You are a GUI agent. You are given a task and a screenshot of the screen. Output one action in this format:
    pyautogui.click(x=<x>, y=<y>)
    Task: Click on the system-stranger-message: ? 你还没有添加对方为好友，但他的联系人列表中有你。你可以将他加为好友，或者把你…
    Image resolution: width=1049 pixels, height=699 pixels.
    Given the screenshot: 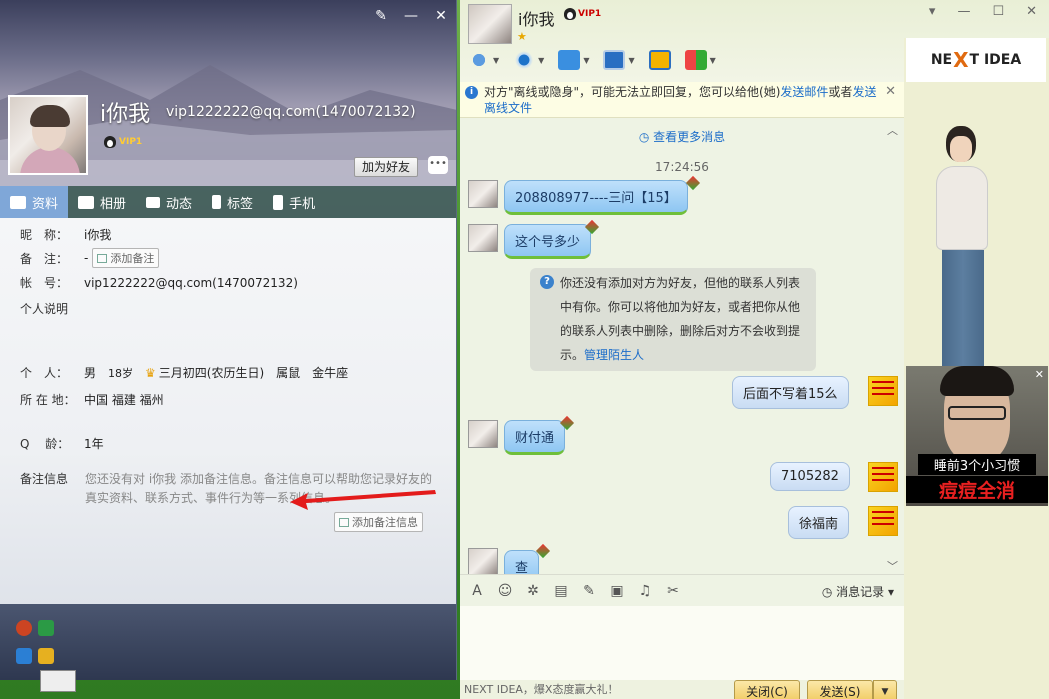 What is the action you would take?
    pyautogui.click(x=673, y=319)
    